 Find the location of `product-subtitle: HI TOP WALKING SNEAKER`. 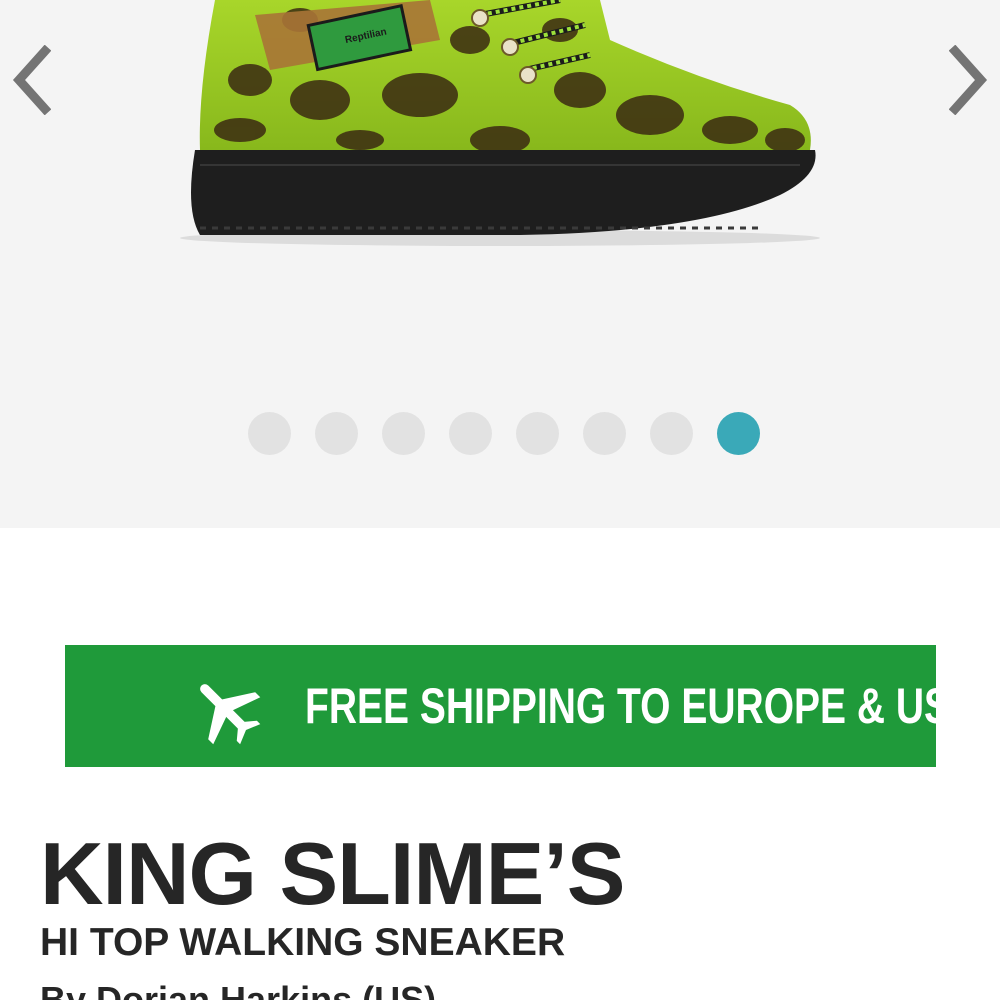

product-subtitle: HI TOP WALKING SNEAKER is located at coordinates (303, 942).